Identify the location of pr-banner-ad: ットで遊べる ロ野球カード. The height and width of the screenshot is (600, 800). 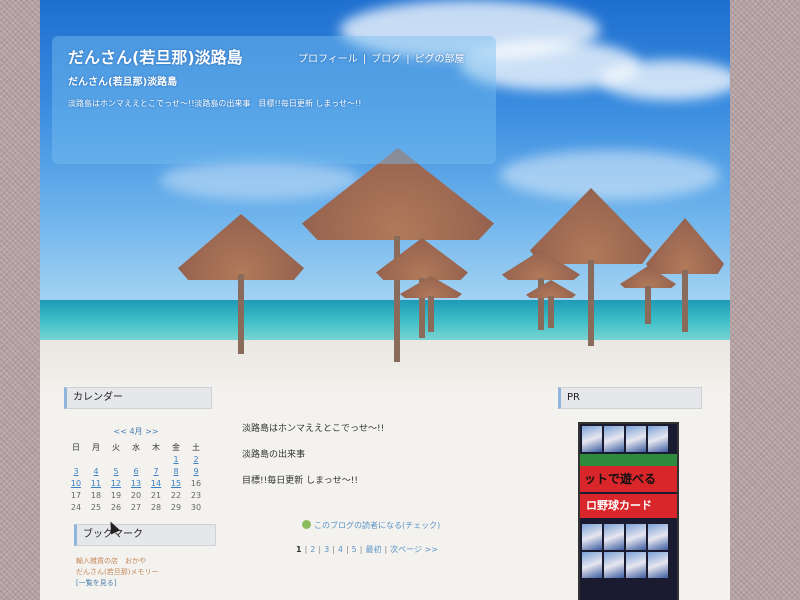
(628, 511).